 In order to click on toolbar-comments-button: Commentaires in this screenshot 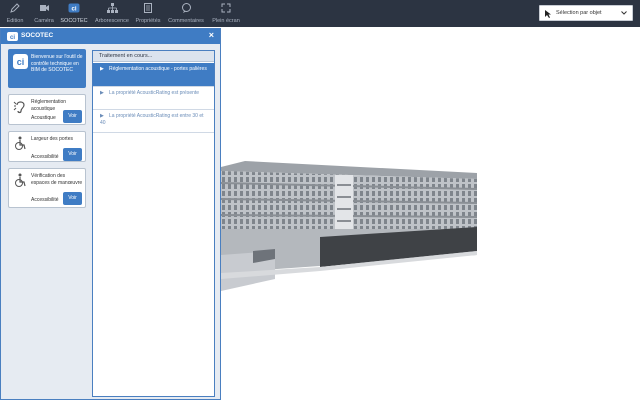, I will do `click(186, 13)`.